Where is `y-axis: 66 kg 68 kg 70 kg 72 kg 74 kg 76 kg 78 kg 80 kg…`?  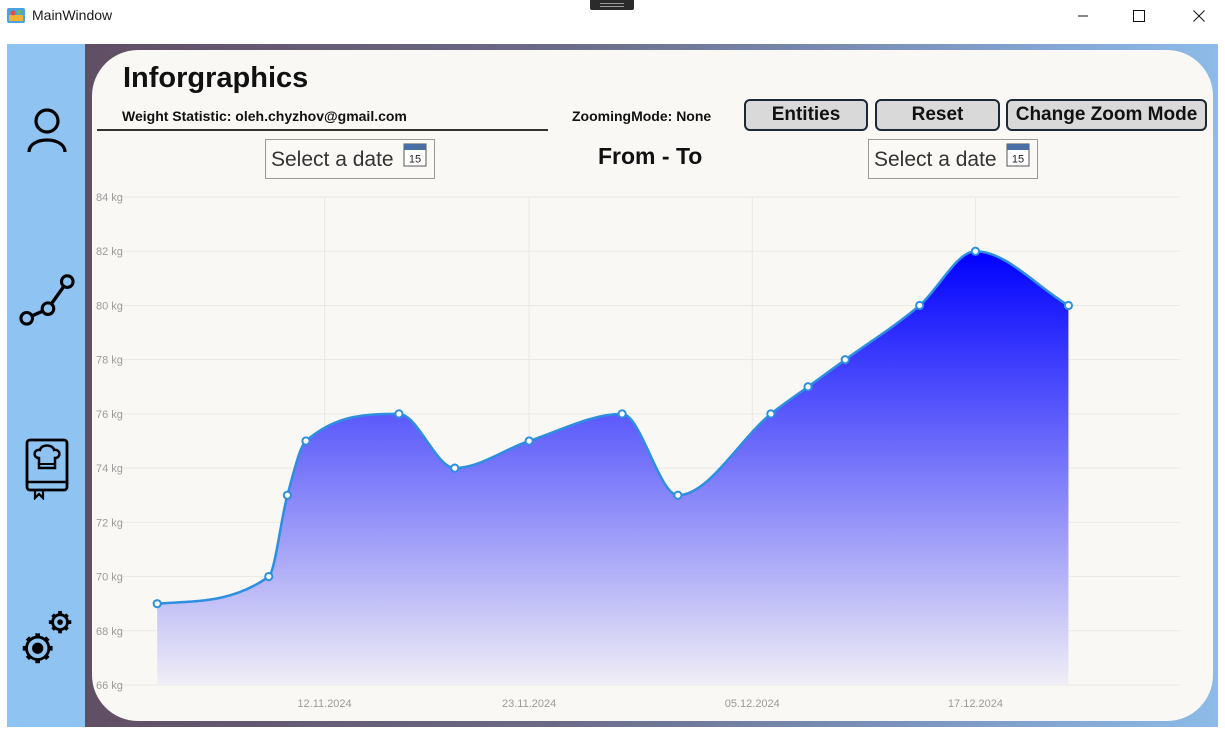
y-axis: 66 kg 68 kg 70 kg 72 kg 74 kg 76 kg 78 kg 80 kg… is located at coordinates (109, 442).